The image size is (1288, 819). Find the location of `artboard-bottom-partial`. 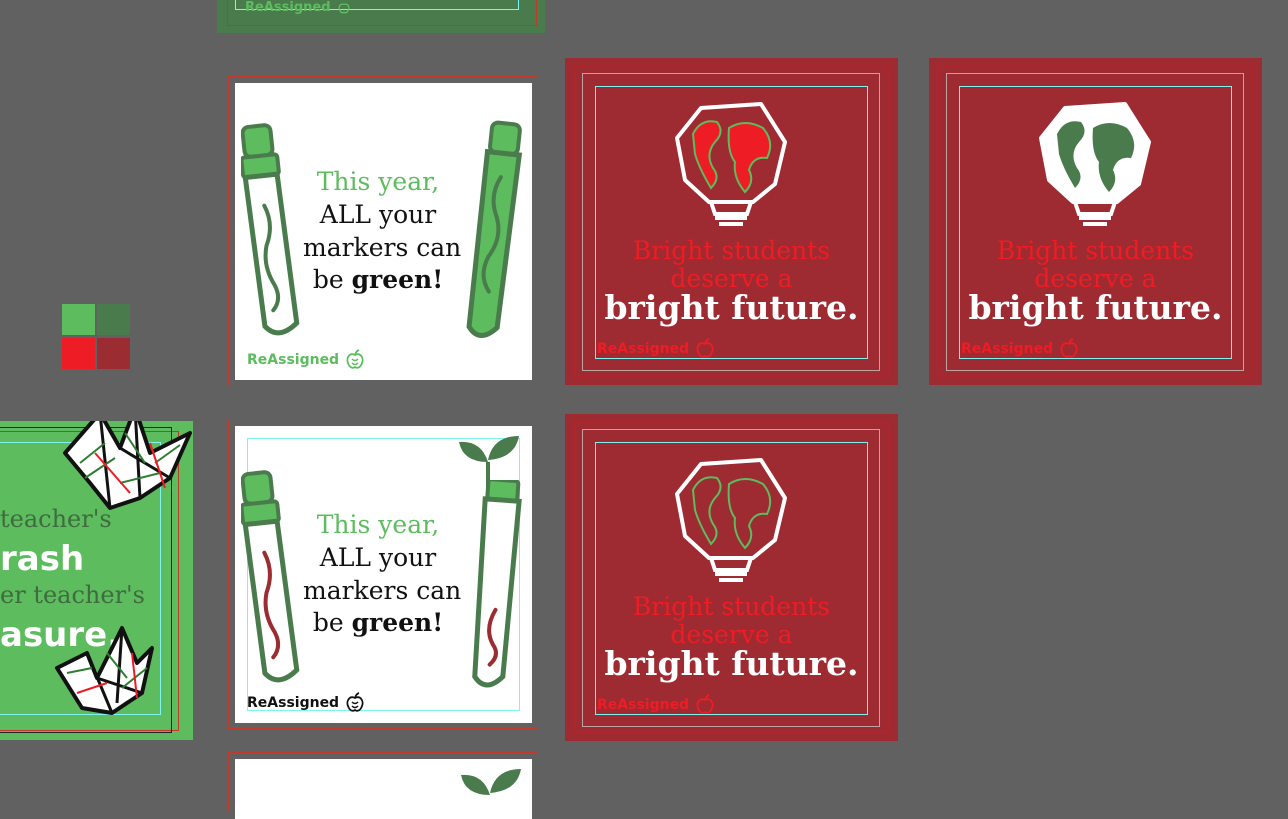

artboard-bottom-partial is located at coordinates (383, 785).